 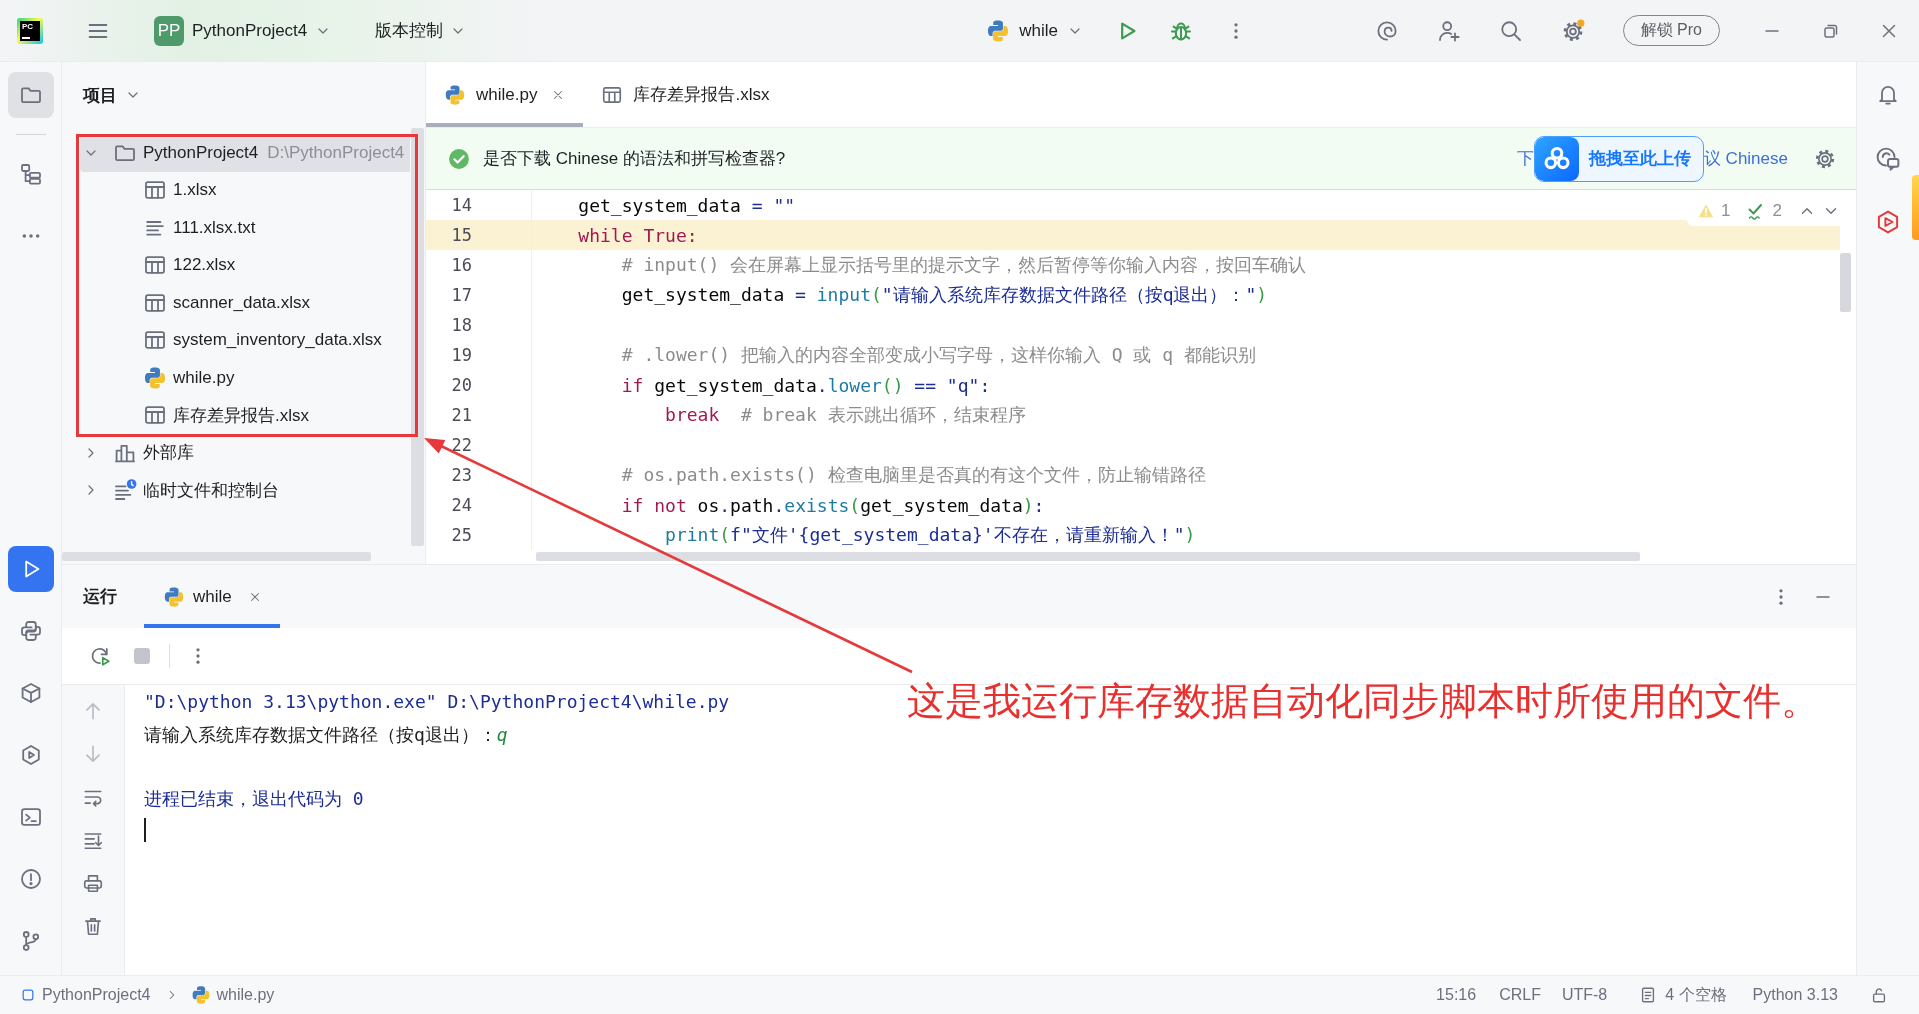 I want to click on line-number: 24, so click(x=461, y=505).